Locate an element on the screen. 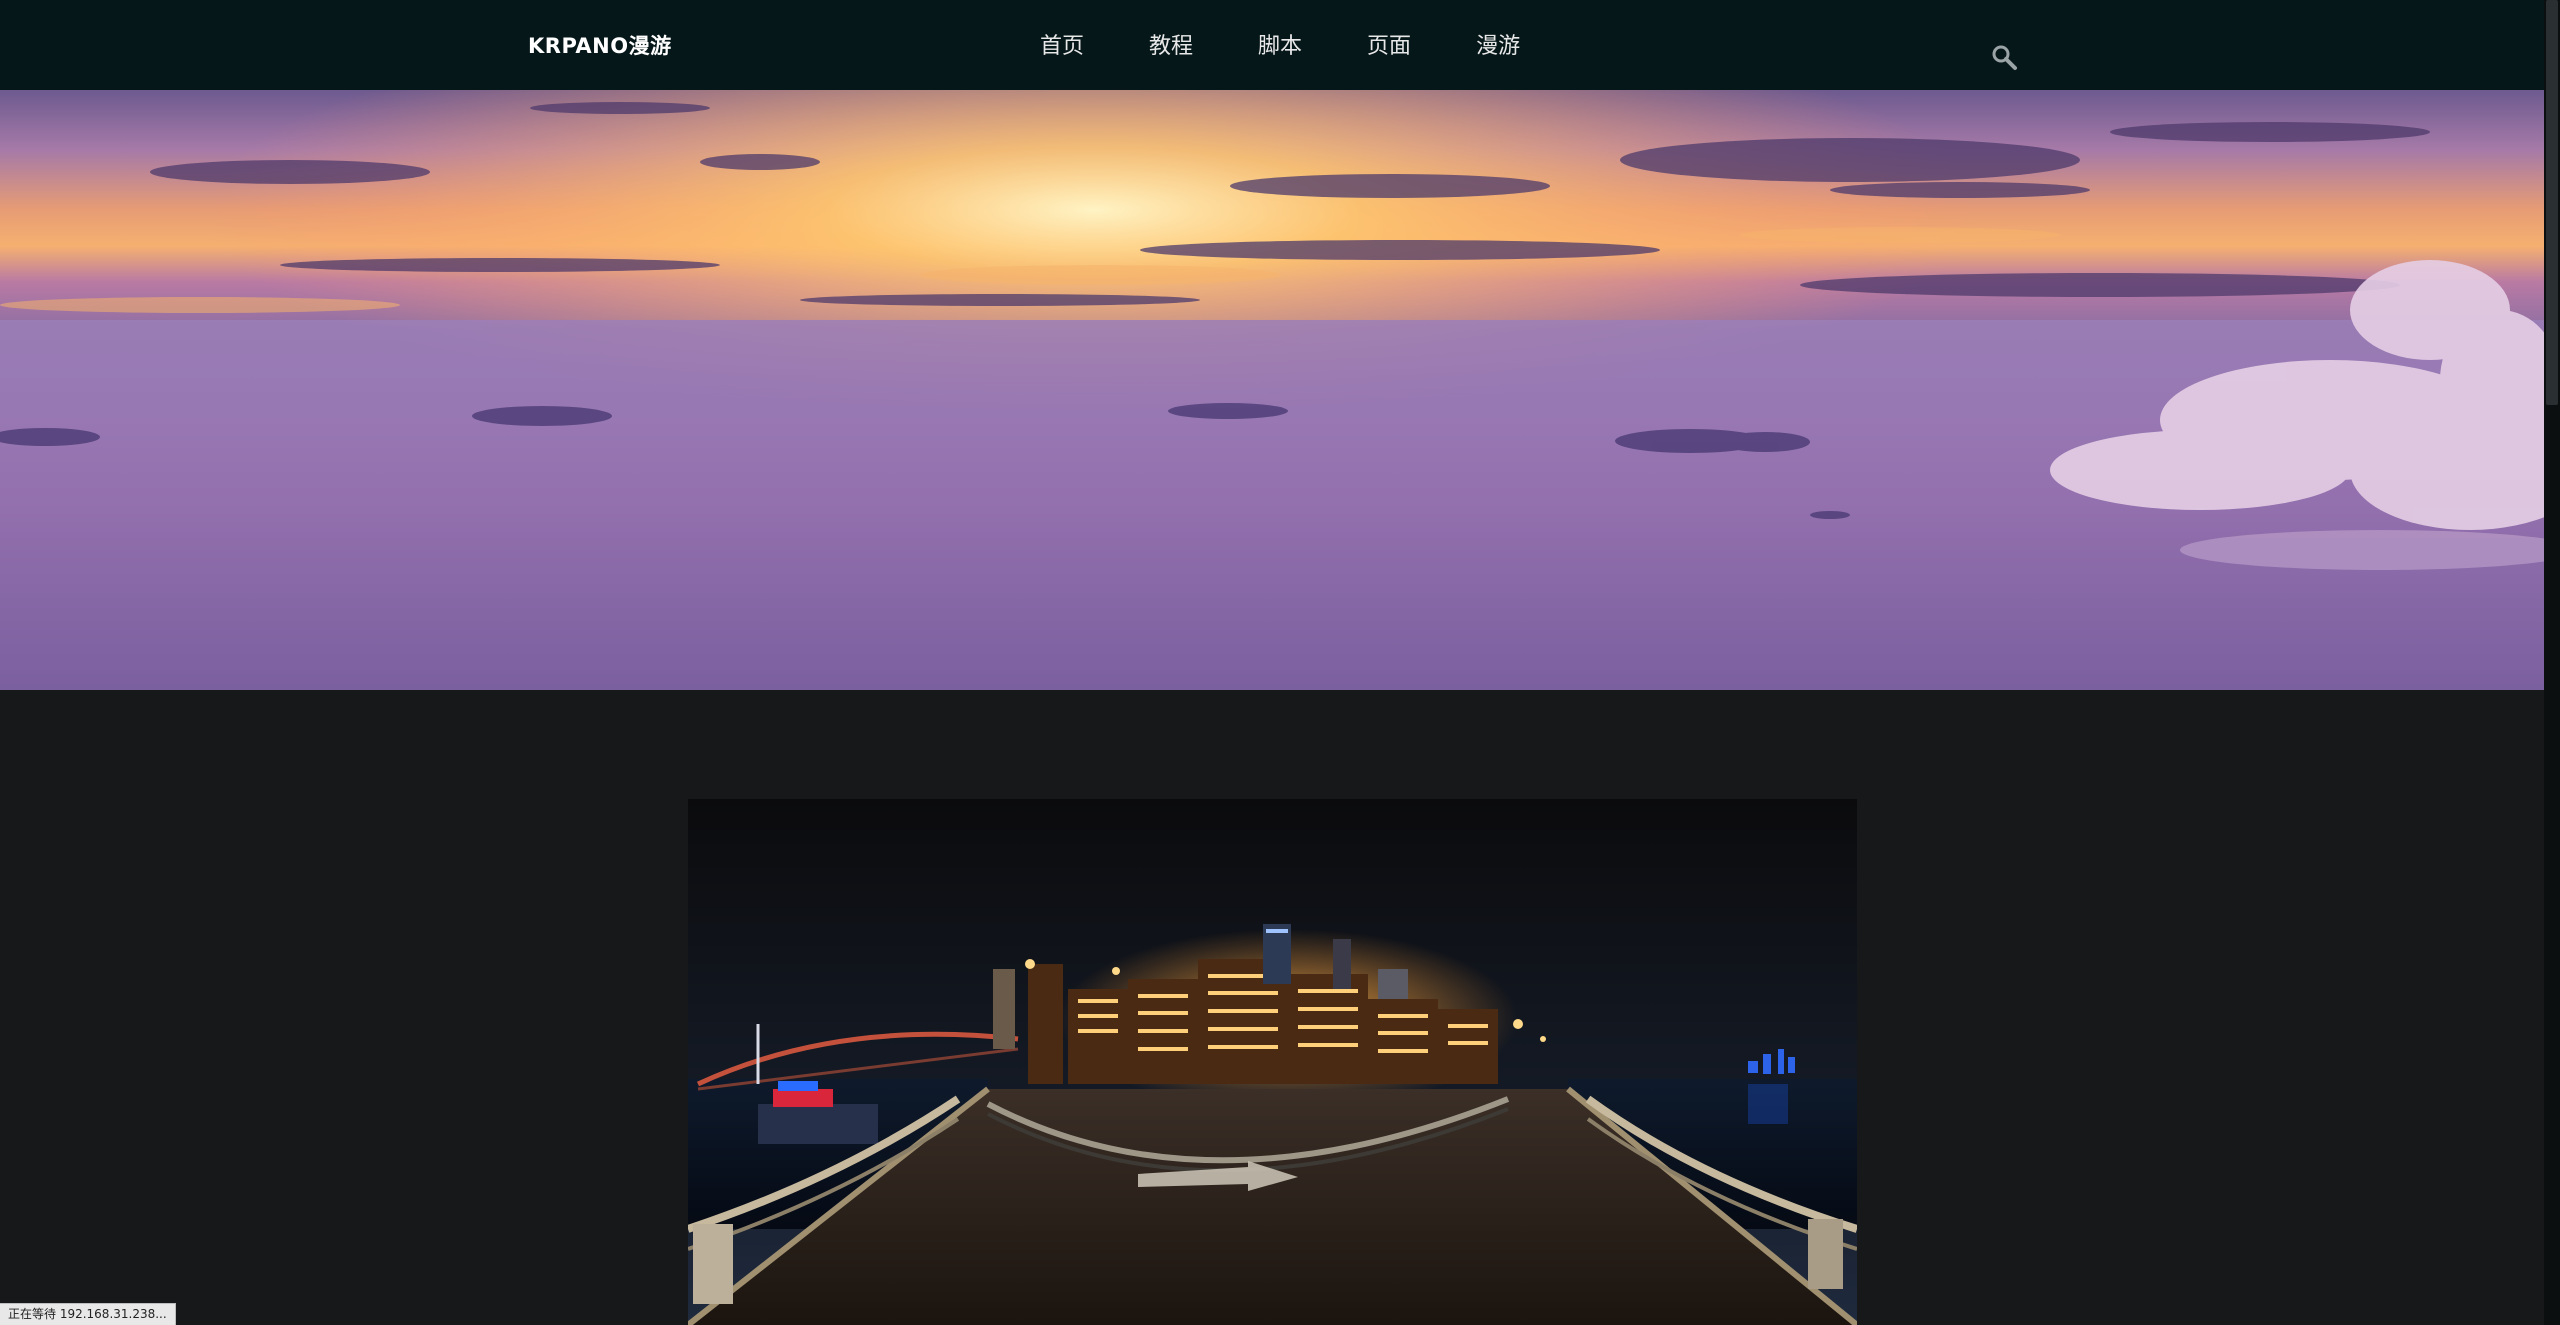 Image resolution: width=2560 pixels, height=1325 pixels. nav-item-scripts: 脚本 is located at coordinates (1280, 44).